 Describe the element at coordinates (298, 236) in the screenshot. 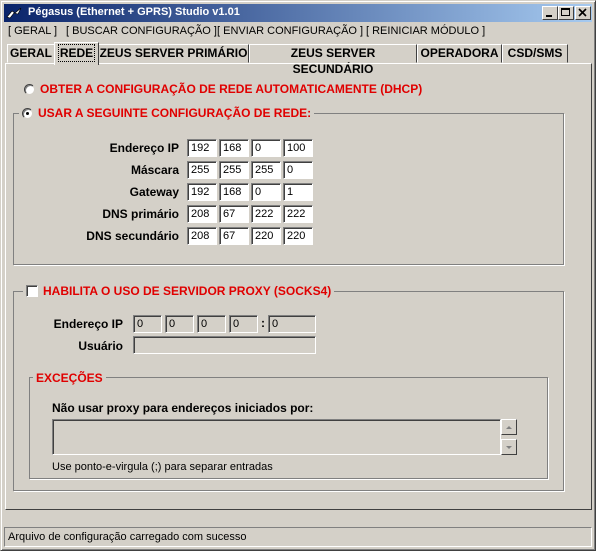

I see `network-field-octet-4: 220` at that location.